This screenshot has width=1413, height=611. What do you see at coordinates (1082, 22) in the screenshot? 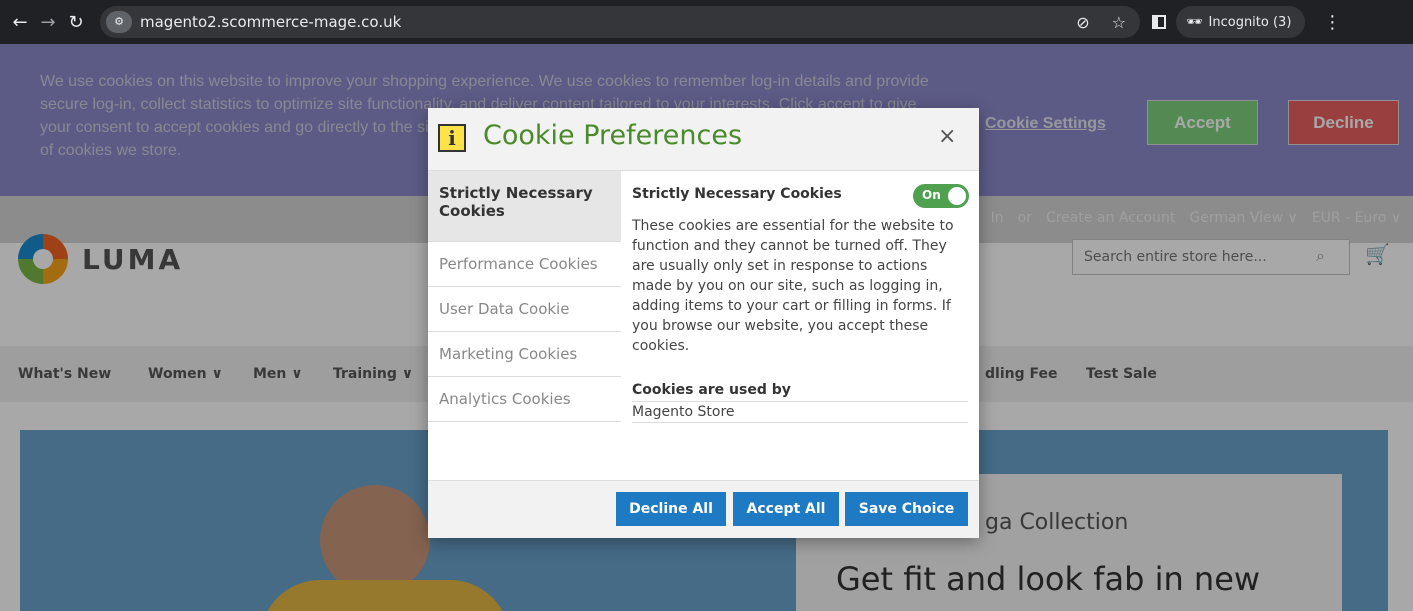
I see `eye-off-icon: ⊘` at bounding box center [1082, 22].